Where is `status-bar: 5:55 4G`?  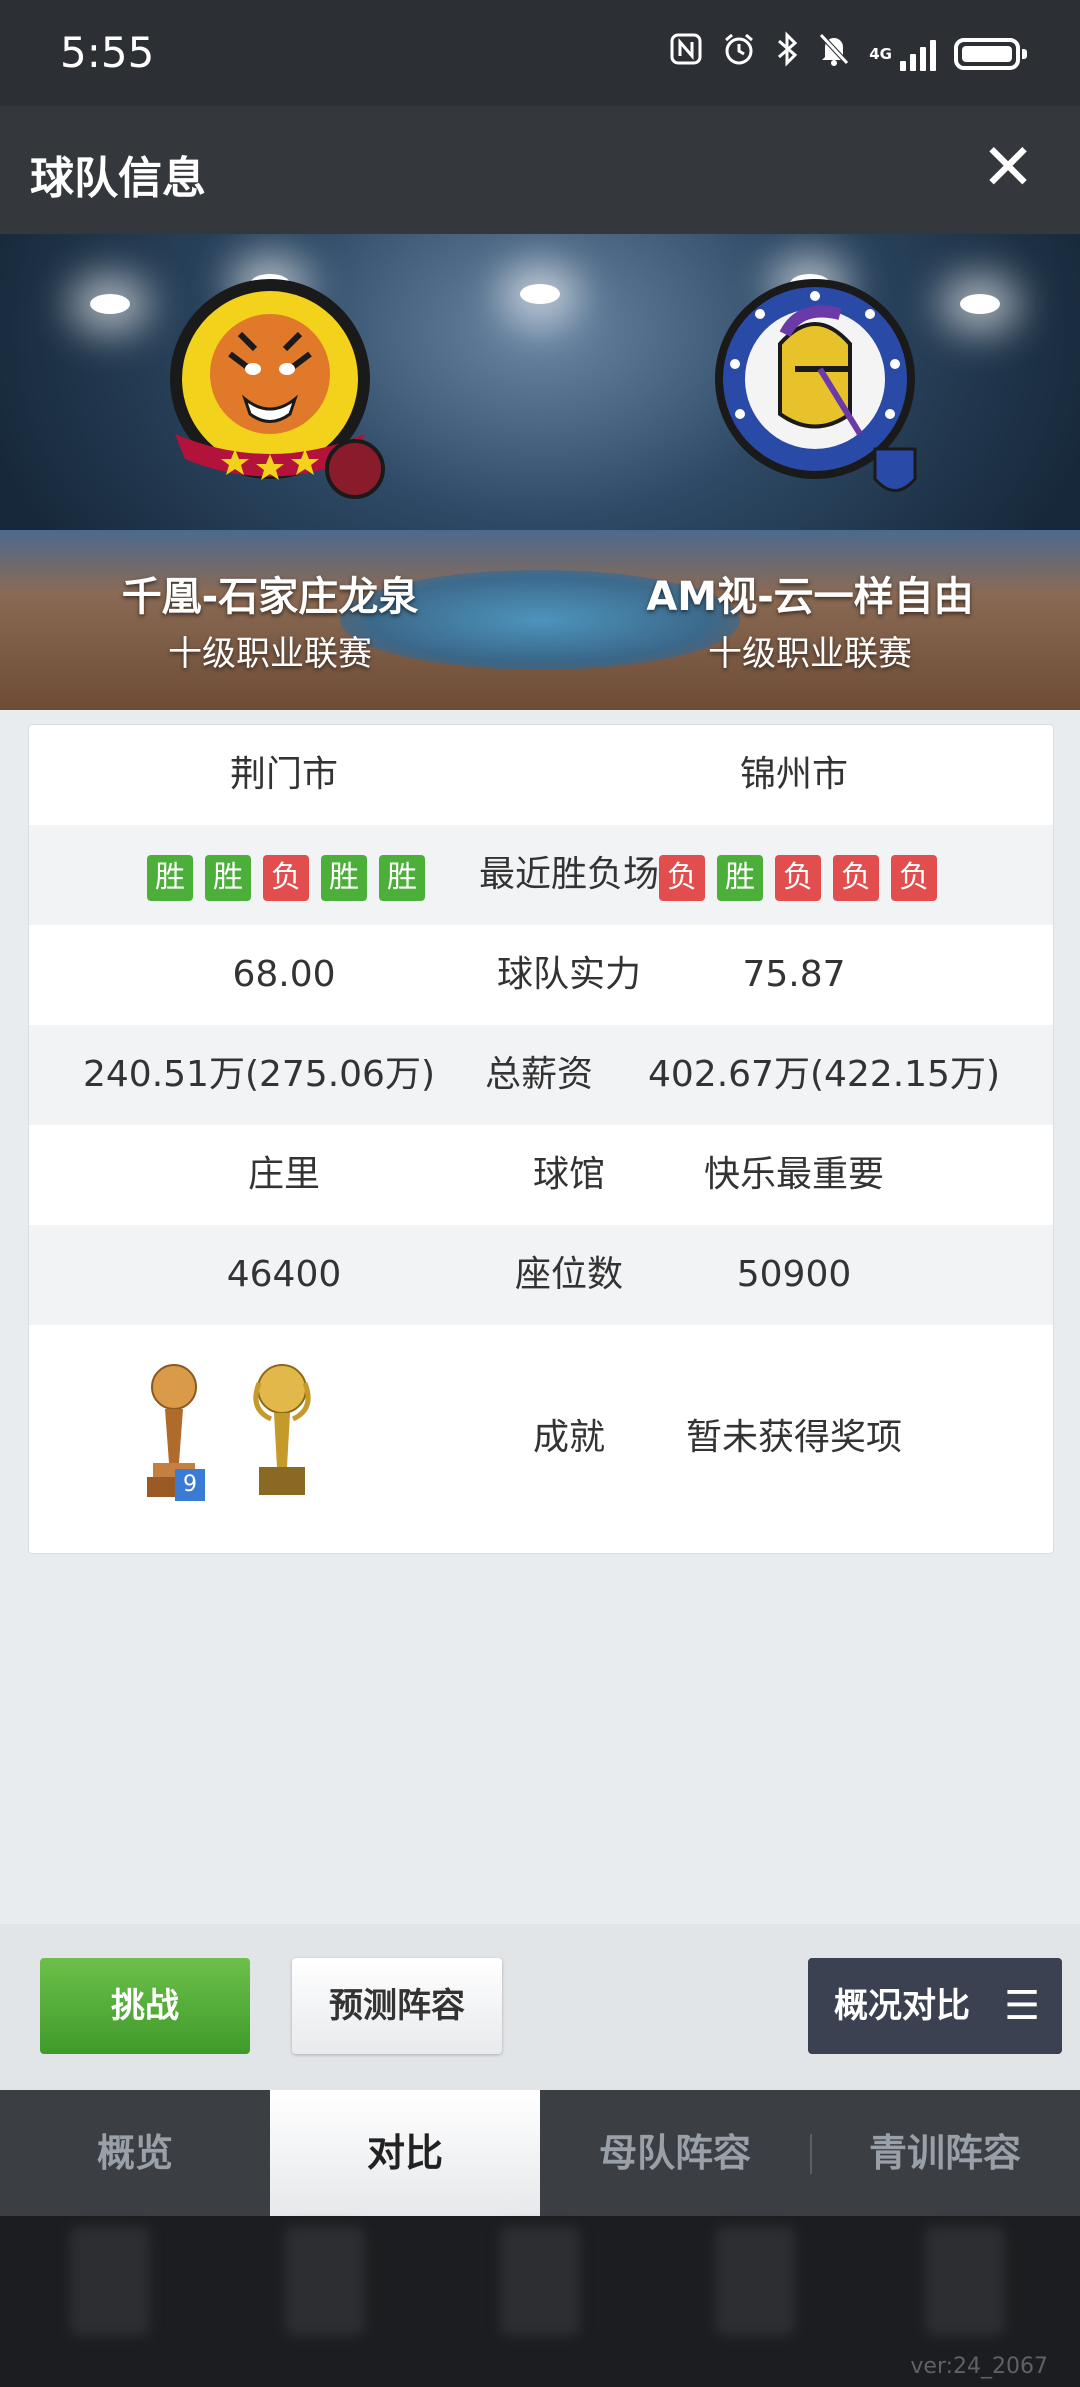
status-bar: 5:55 4G is located at coordinates (540, 53).